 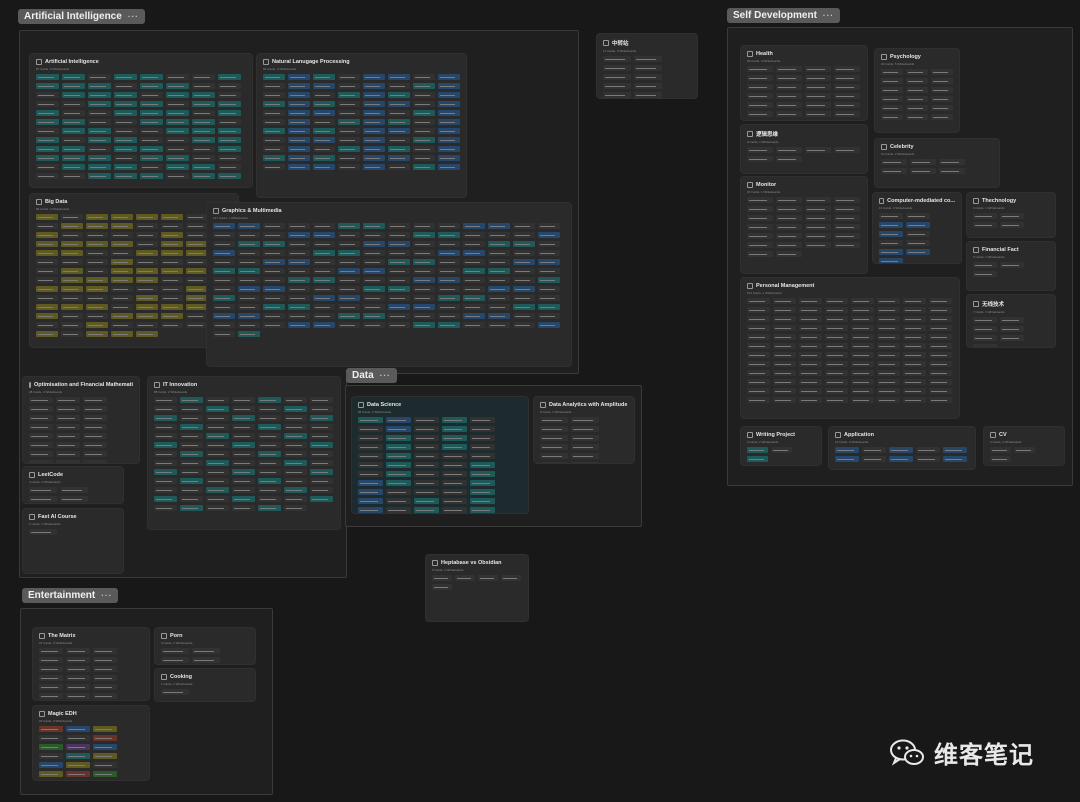 I want to click on more-icon: ···, so click(x=385, y=375).